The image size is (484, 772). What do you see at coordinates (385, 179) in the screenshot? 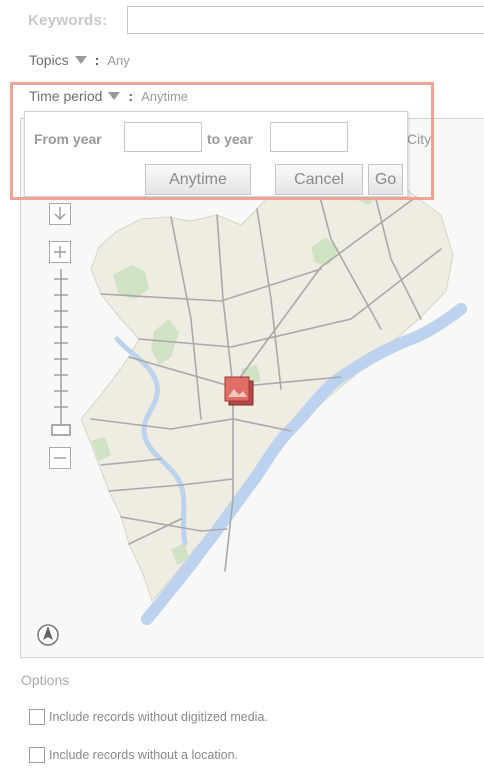
I see `go-button: Go` at bounding box center [385, 179].